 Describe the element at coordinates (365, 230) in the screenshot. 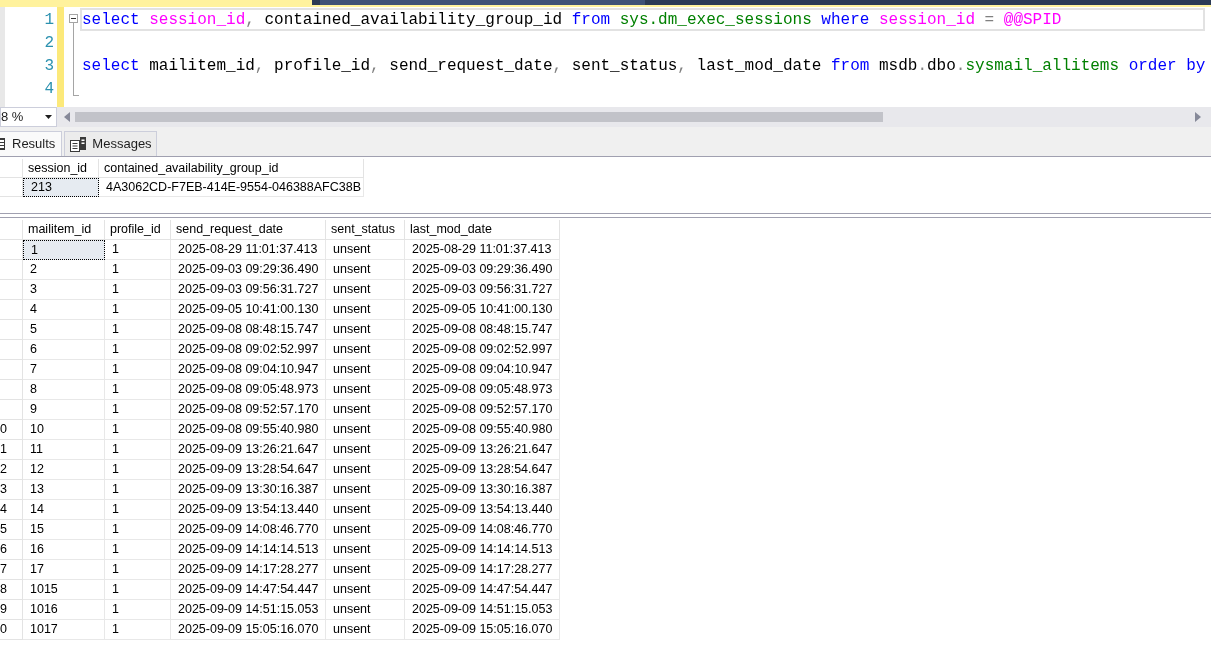

I see `column-header: sent_status` at that location.